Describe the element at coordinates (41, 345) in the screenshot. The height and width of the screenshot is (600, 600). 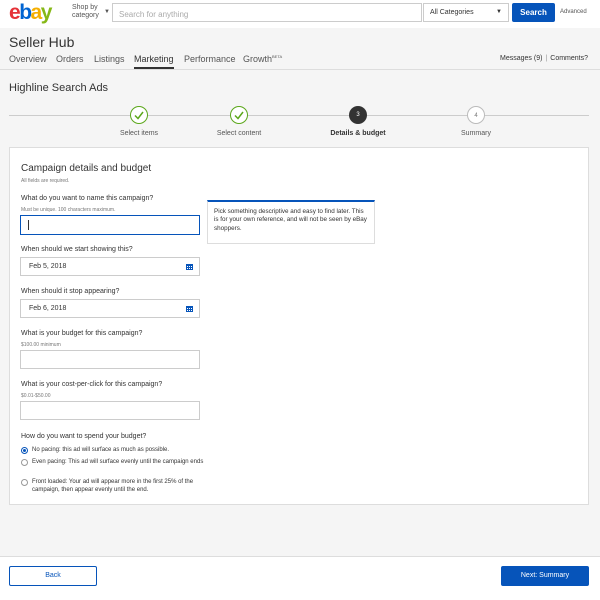
I see `budget-hint: $100.00 minimum` at that location.